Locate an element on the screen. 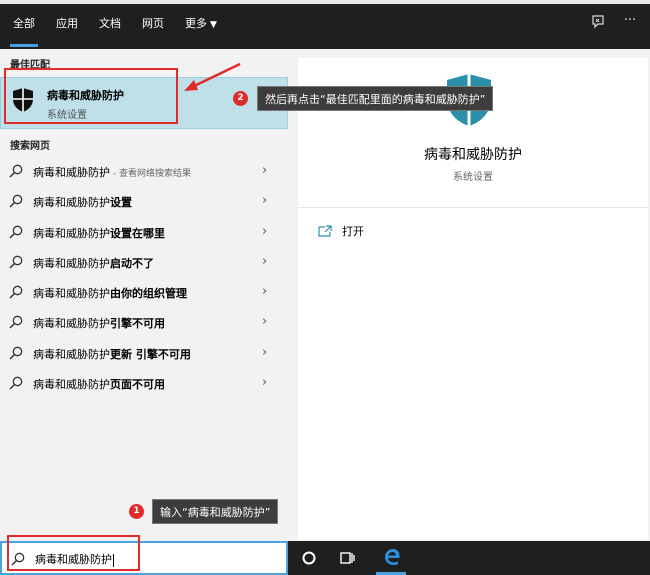 The width and height of the screenshot is (650, 575). tab-web: 网页 is located at coordinates (153, 31).